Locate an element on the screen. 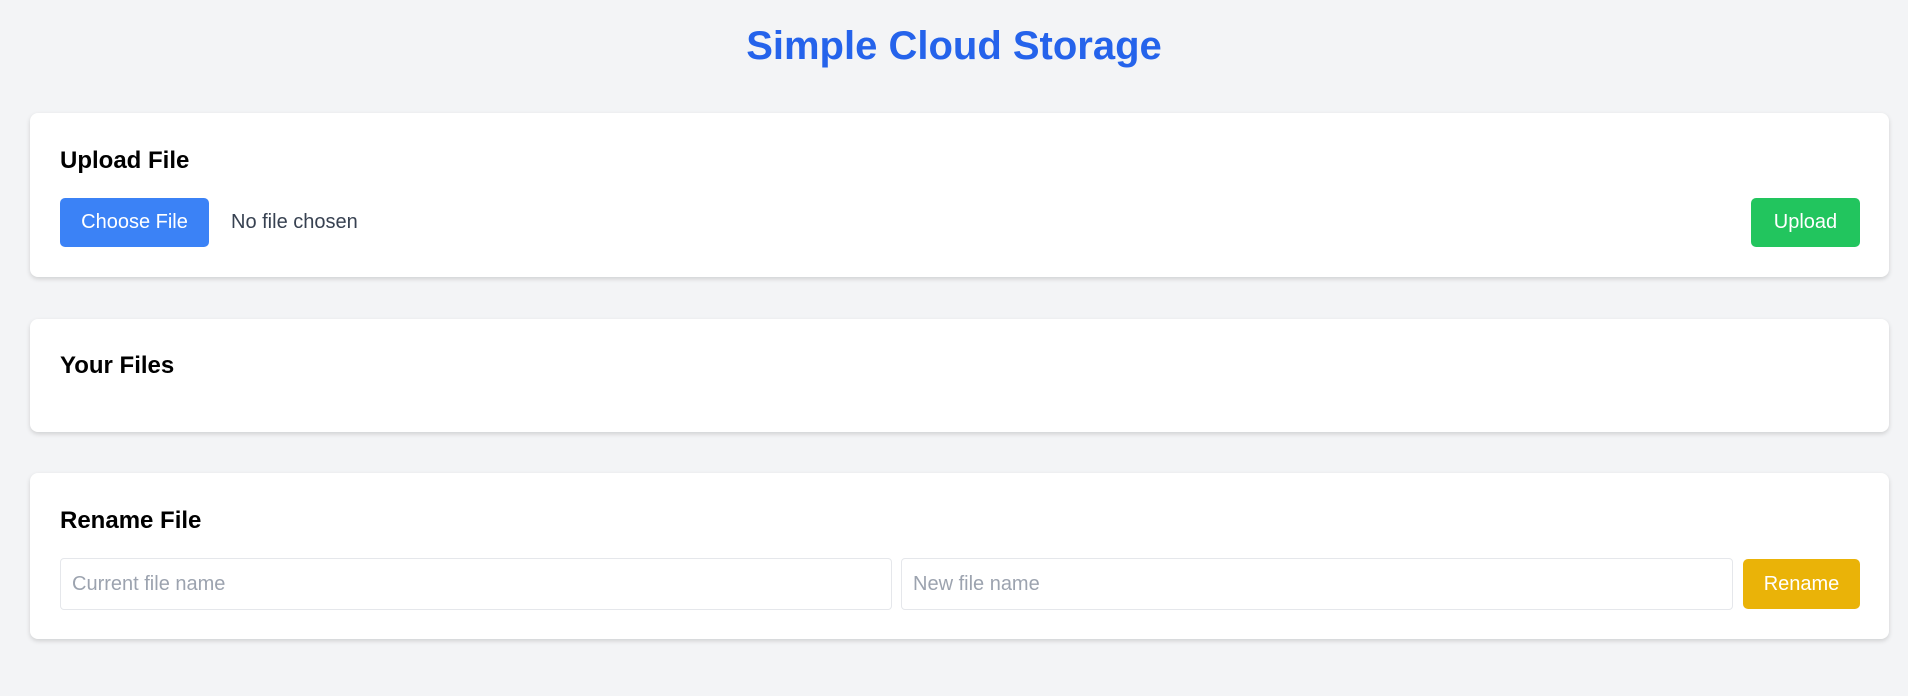  file-status-text: No file chosen is located at coordinates (294, 222).